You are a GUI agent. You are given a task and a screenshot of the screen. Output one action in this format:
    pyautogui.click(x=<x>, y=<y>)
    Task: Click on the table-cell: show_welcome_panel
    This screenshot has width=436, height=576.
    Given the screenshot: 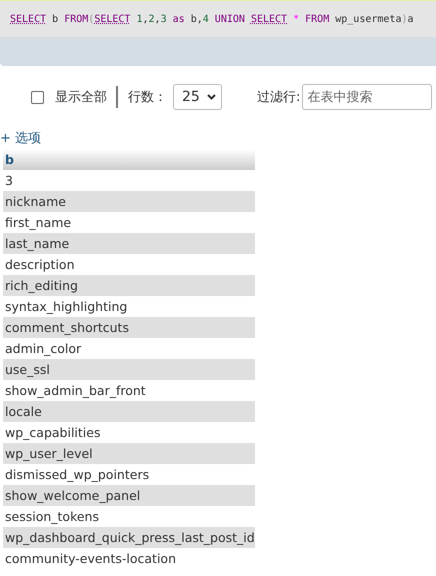 What is the action you would take?
    pyautogui.click(x=129, y=495)
    